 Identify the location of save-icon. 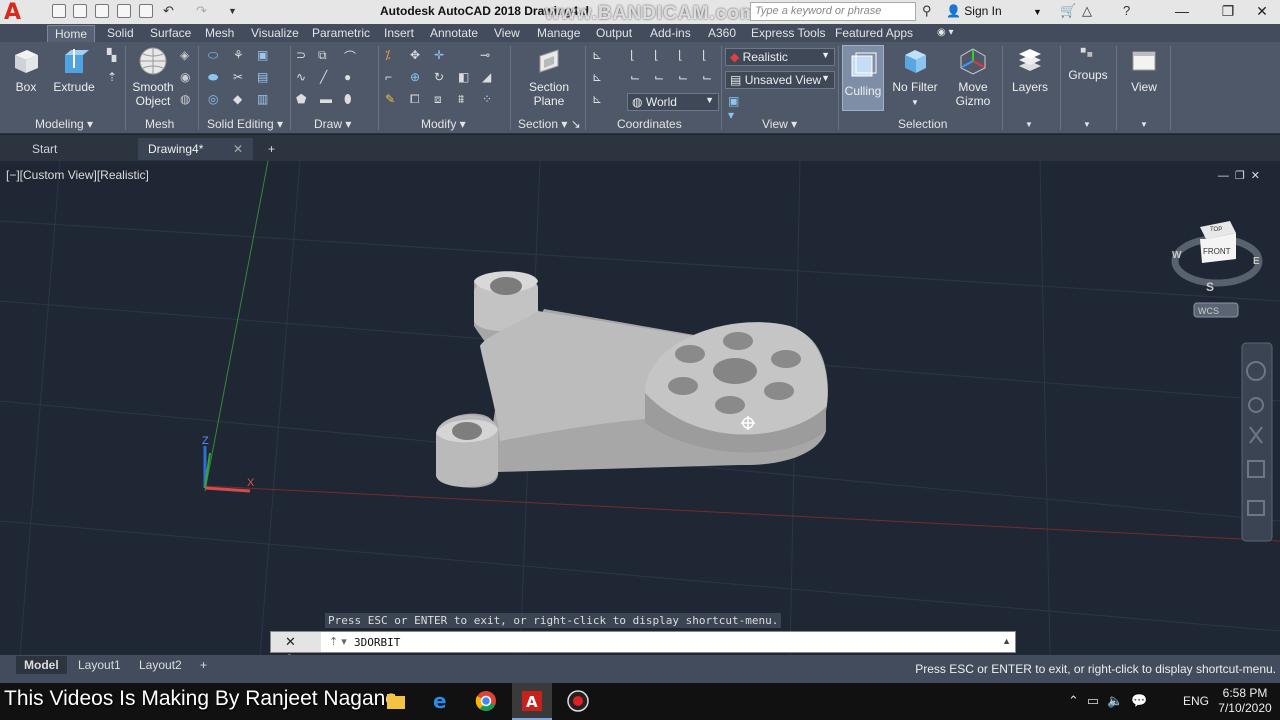
(102, 11).